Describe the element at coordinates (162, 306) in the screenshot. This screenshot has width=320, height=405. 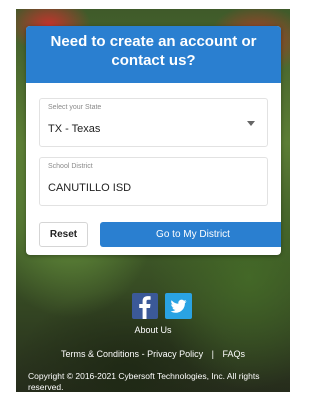
I see `social-links` at that location.